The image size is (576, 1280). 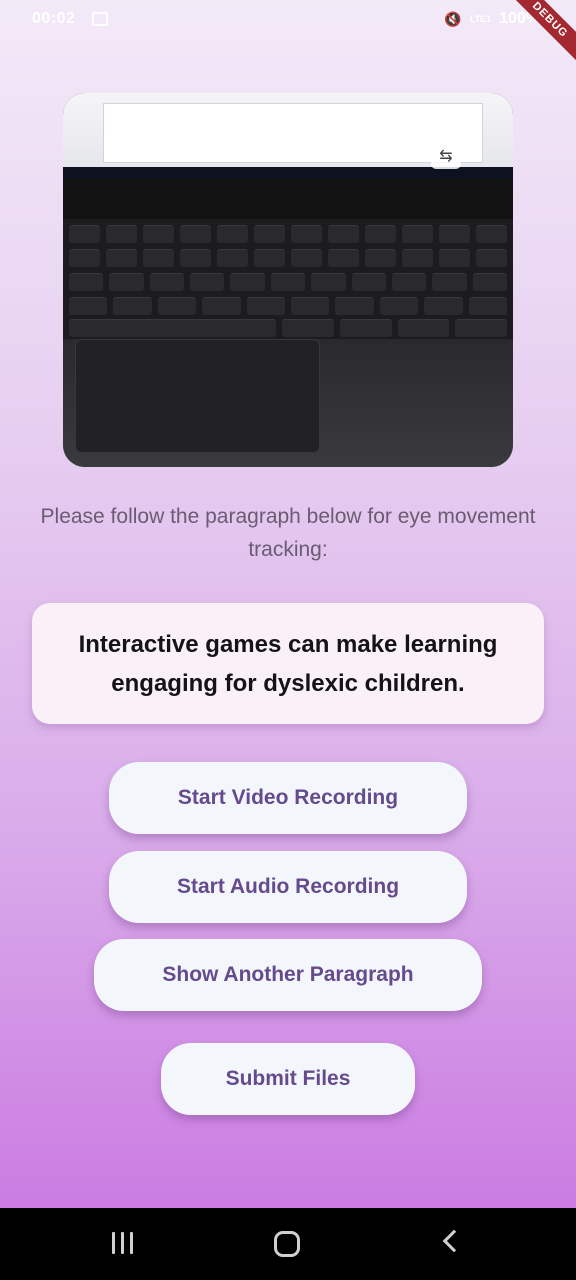 I want to click on status-indicators: 🔇 LTE1 100%, so click(x=492, y=19).